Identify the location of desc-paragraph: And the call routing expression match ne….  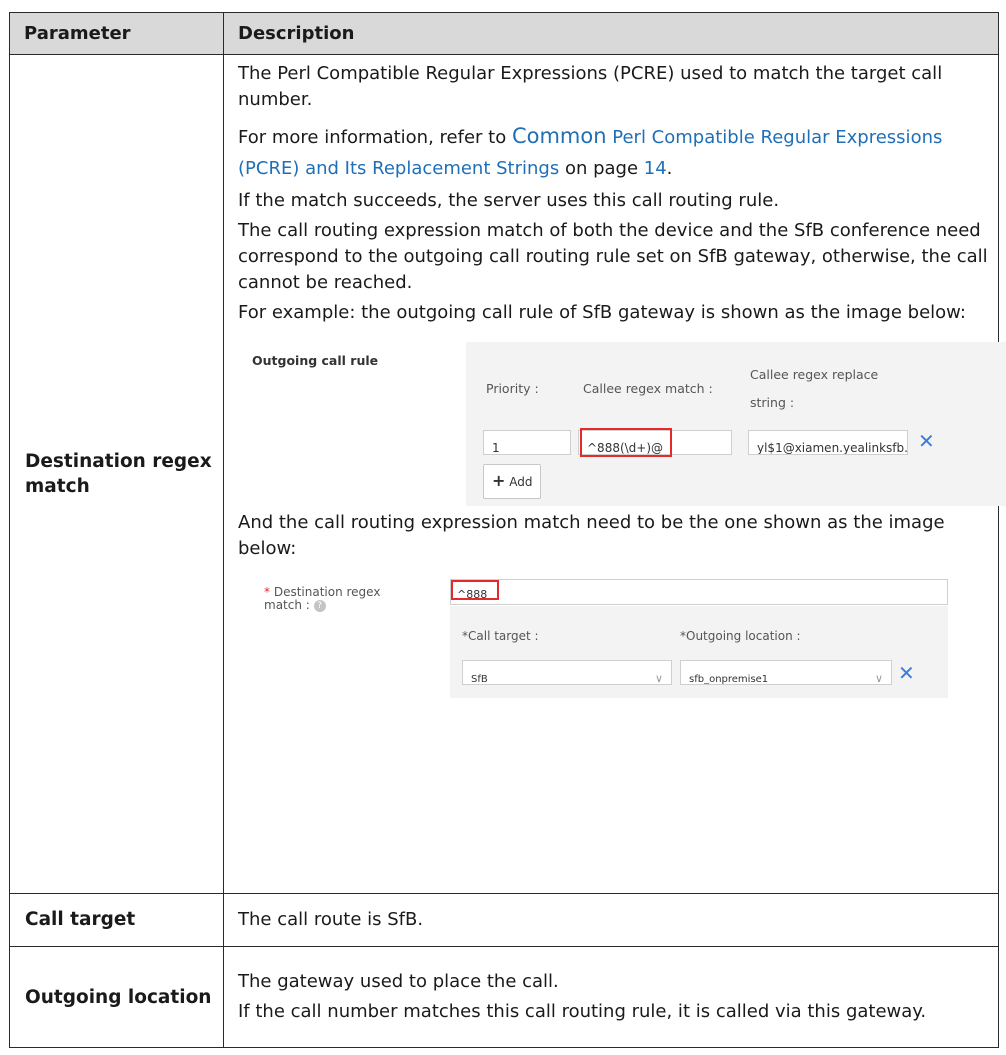
(591, 535).